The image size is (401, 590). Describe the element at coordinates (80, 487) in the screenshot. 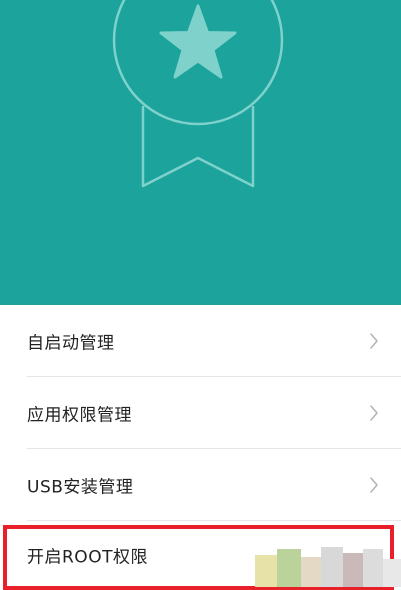

I see `menu-item-label: USB安装管理` at that location.